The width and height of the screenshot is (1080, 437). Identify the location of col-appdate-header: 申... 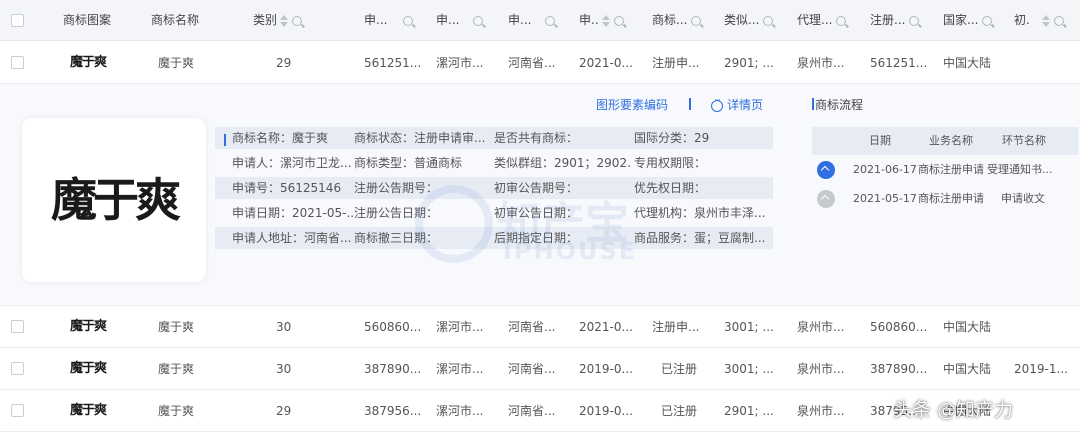
(601, 20).